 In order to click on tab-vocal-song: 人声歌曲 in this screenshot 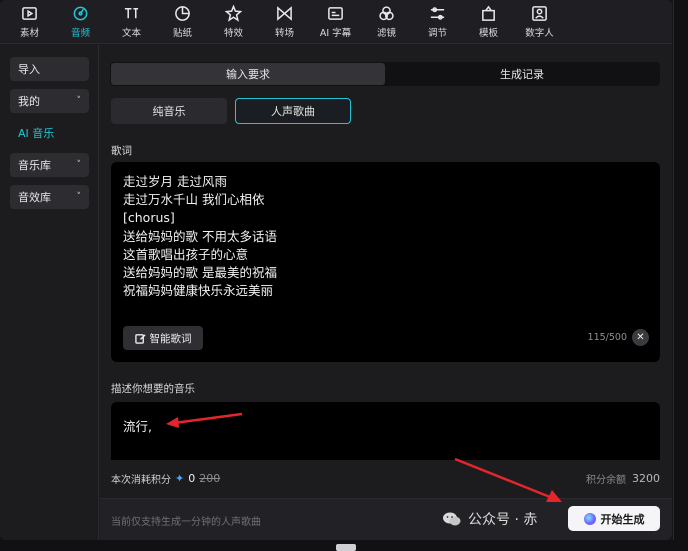, I will do `click(293, 111)`.